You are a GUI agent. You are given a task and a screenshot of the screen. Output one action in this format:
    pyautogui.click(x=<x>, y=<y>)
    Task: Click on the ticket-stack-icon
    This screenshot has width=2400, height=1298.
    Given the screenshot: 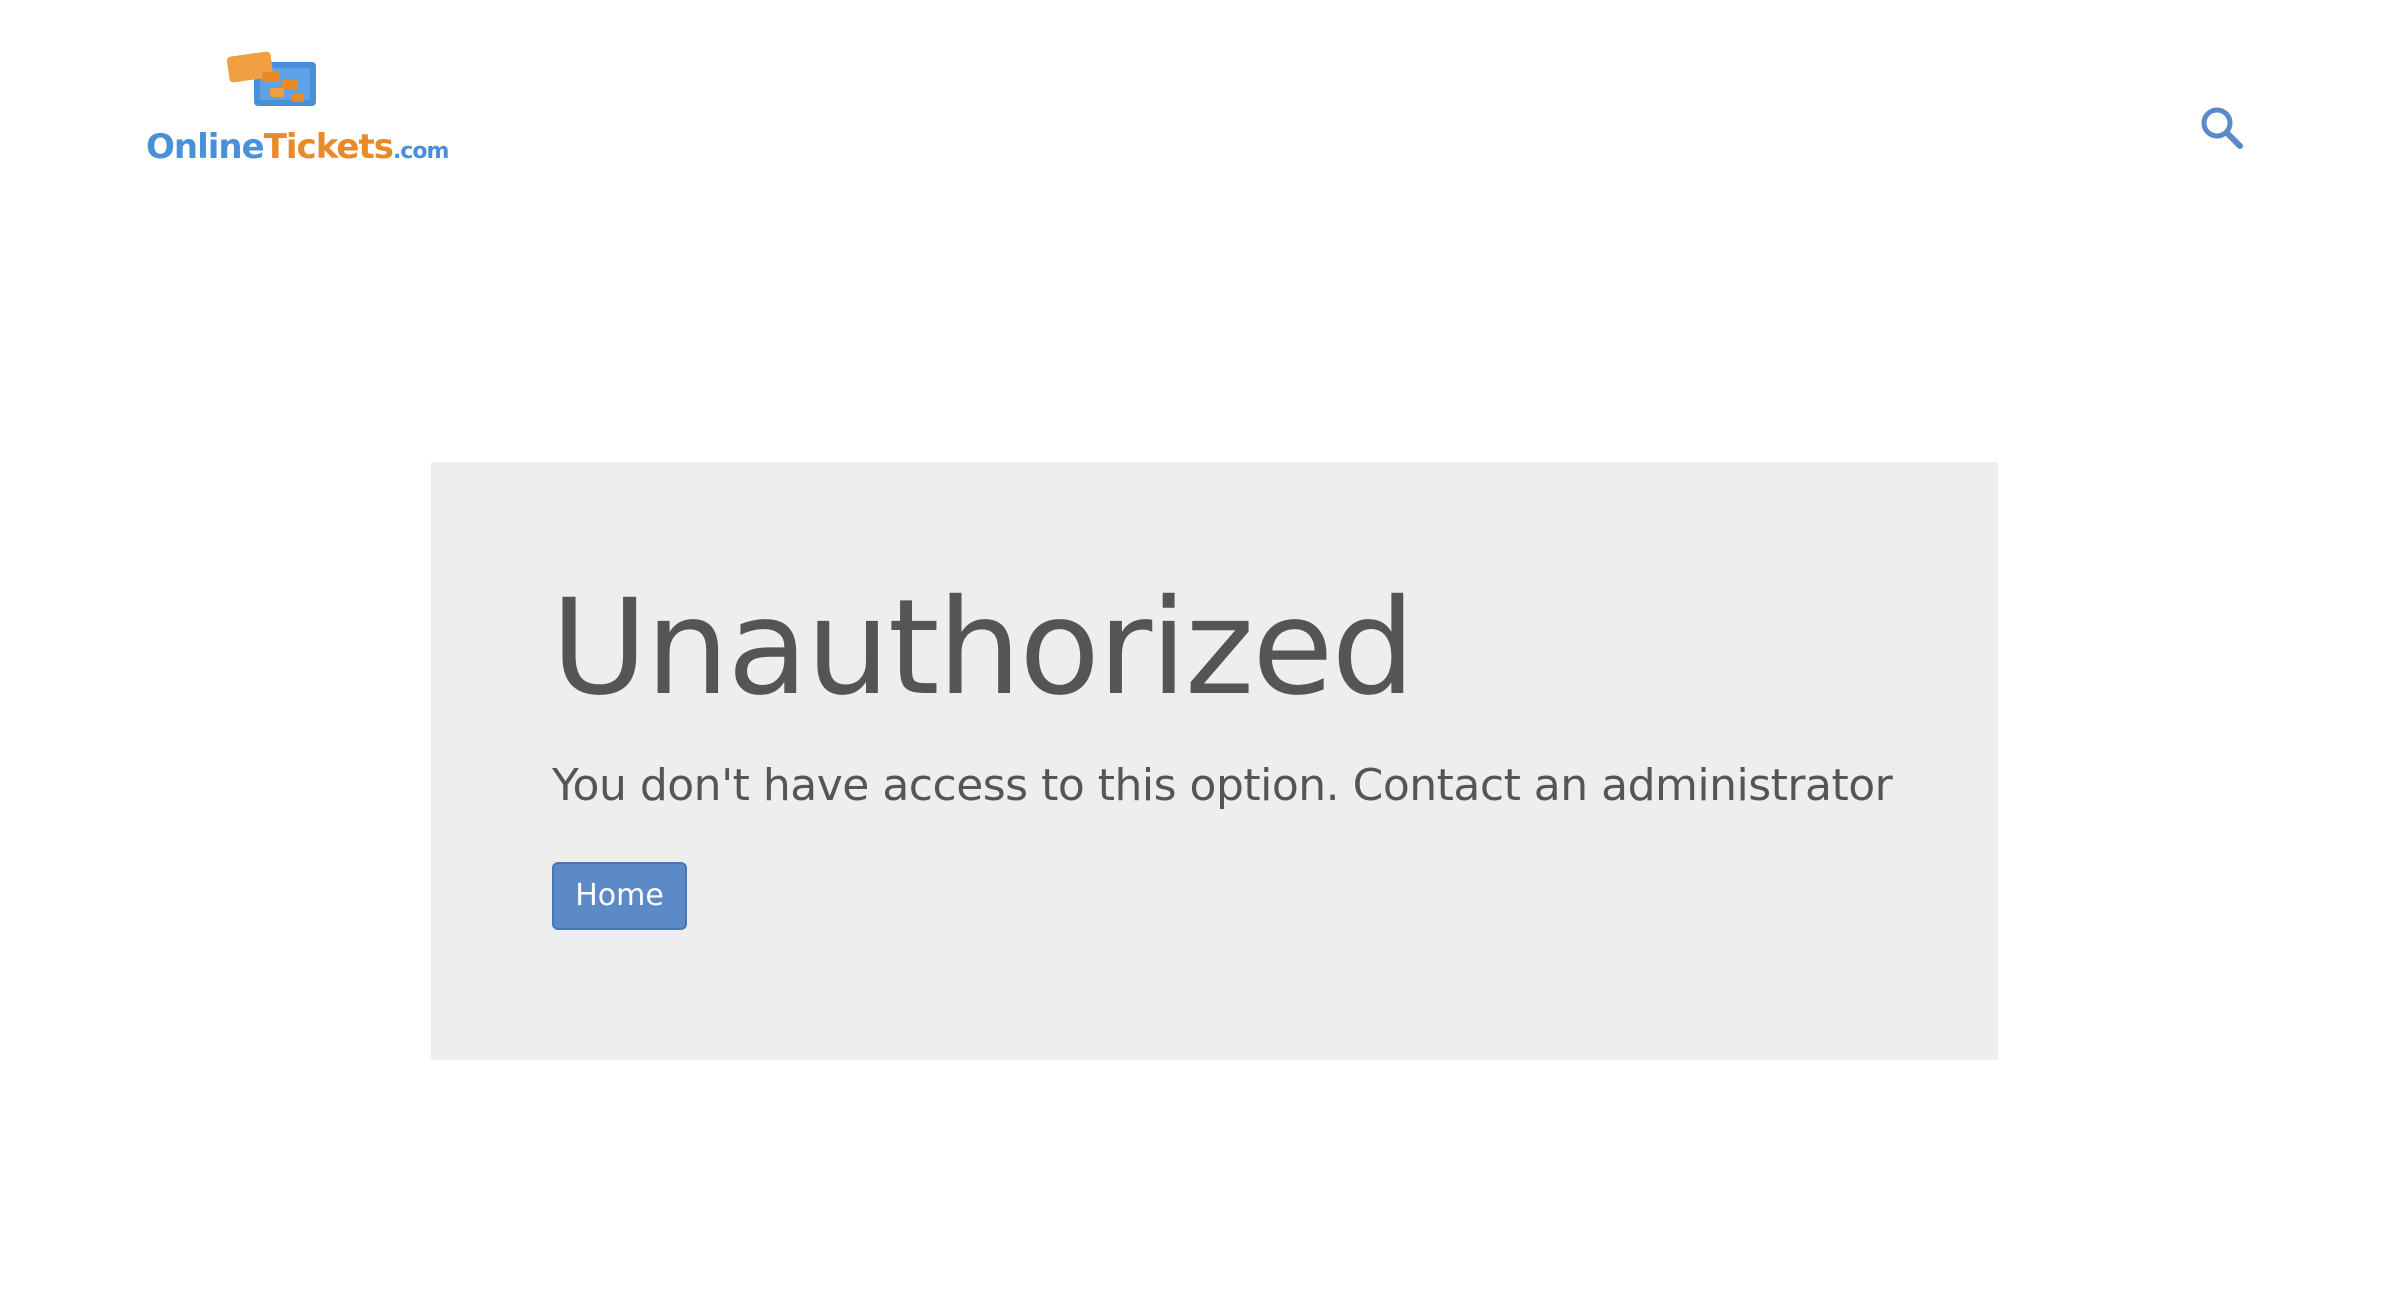 What is the action you would take?
    pyautogui.click(x=276, y=85)
    